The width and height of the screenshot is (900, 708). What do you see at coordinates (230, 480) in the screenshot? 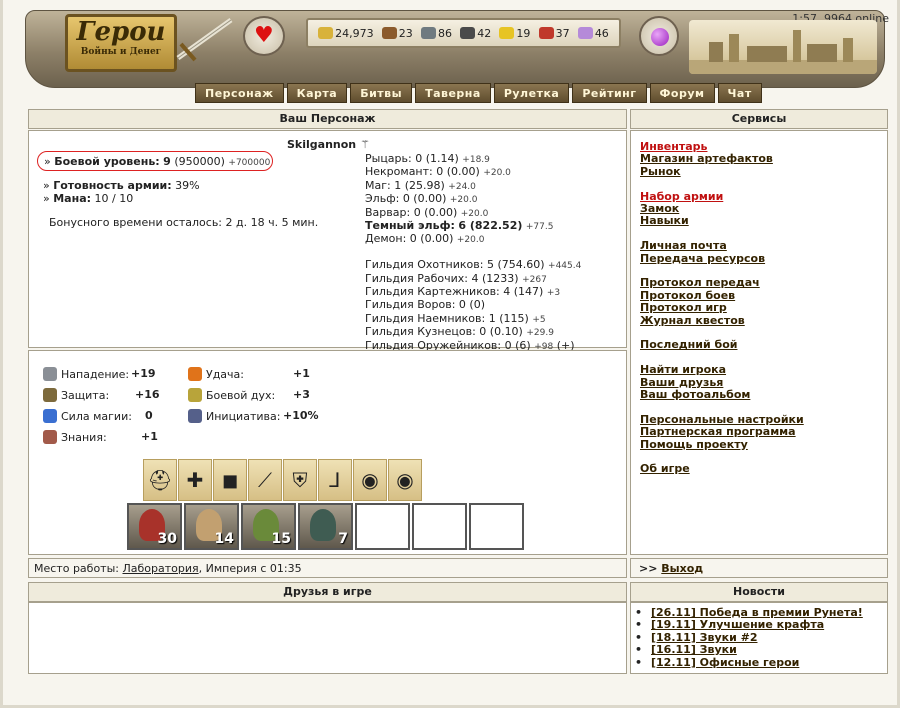
I see `armor-icon: ◼` at bounding box center [230, 480].